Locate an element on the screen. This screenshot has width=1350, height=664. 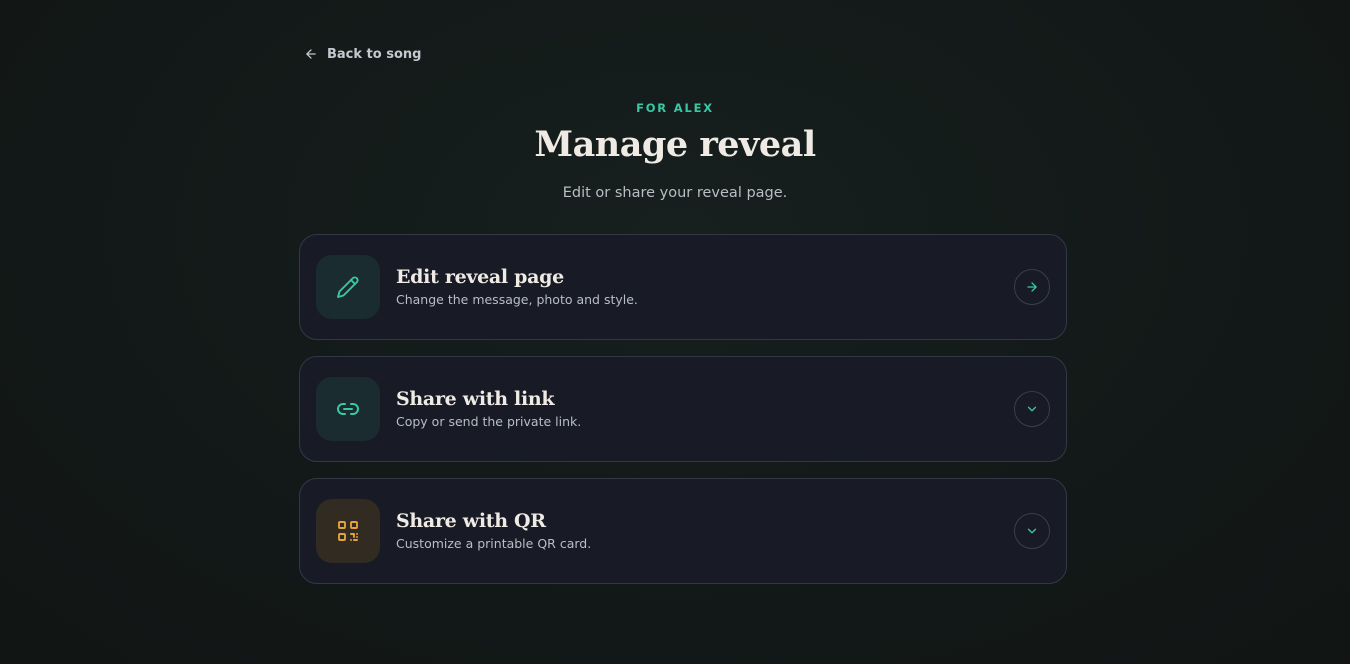
card-description: Copy or send the private link. is located at coordinates (489, 421).